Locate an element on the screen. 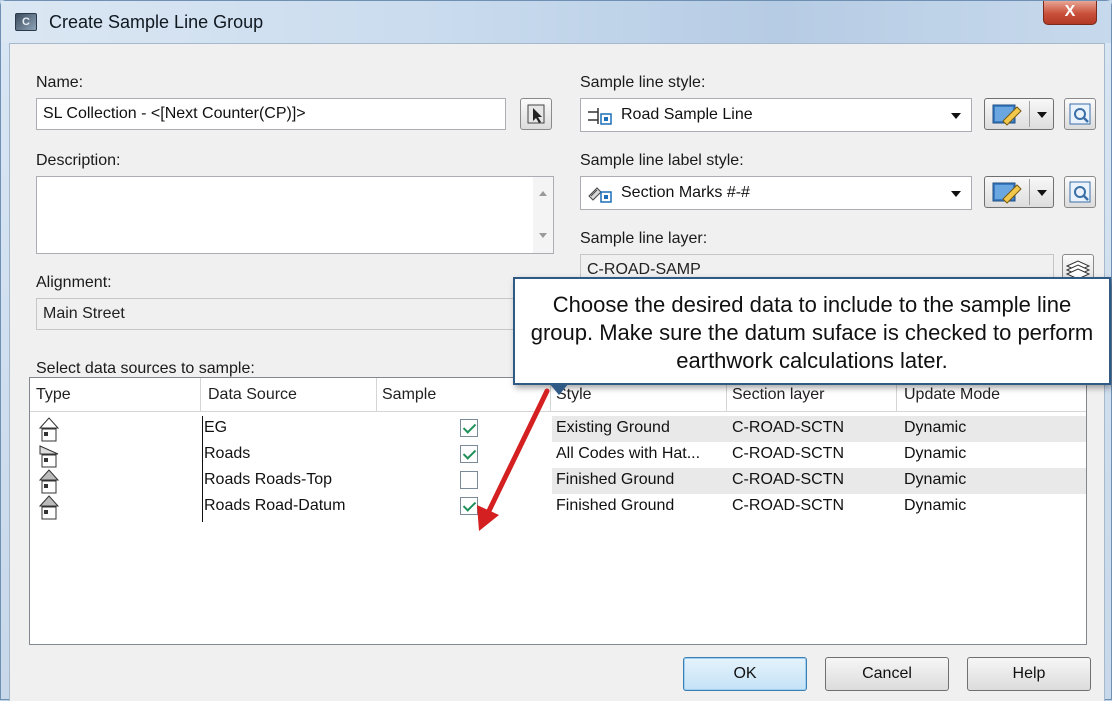 This screenshot has height=701, width=1112. sample-line-style-edit-button is located at coordinates (1019, 114).